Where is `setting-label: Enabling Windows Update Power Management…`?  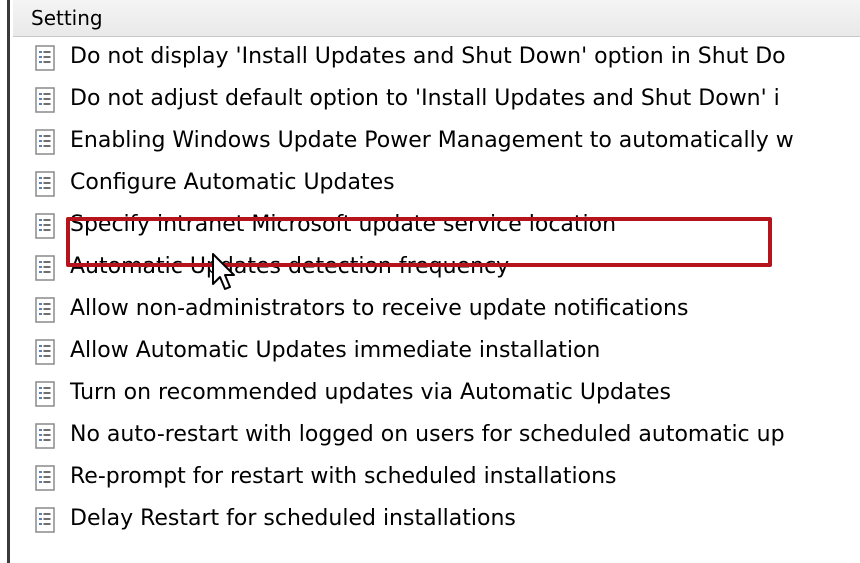
setting-label: Enabling Windows Update Power Management… is located at coordinates (432, 140).